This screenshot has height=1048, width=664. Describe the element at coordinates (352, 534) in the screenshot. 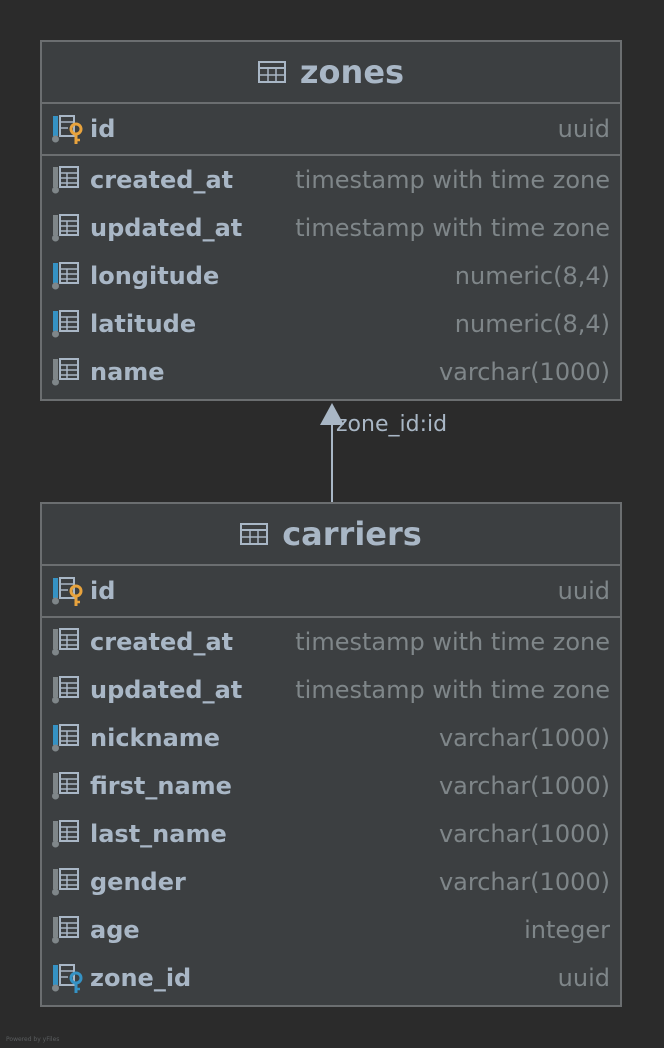

I see `table-title: carriers` at that location.